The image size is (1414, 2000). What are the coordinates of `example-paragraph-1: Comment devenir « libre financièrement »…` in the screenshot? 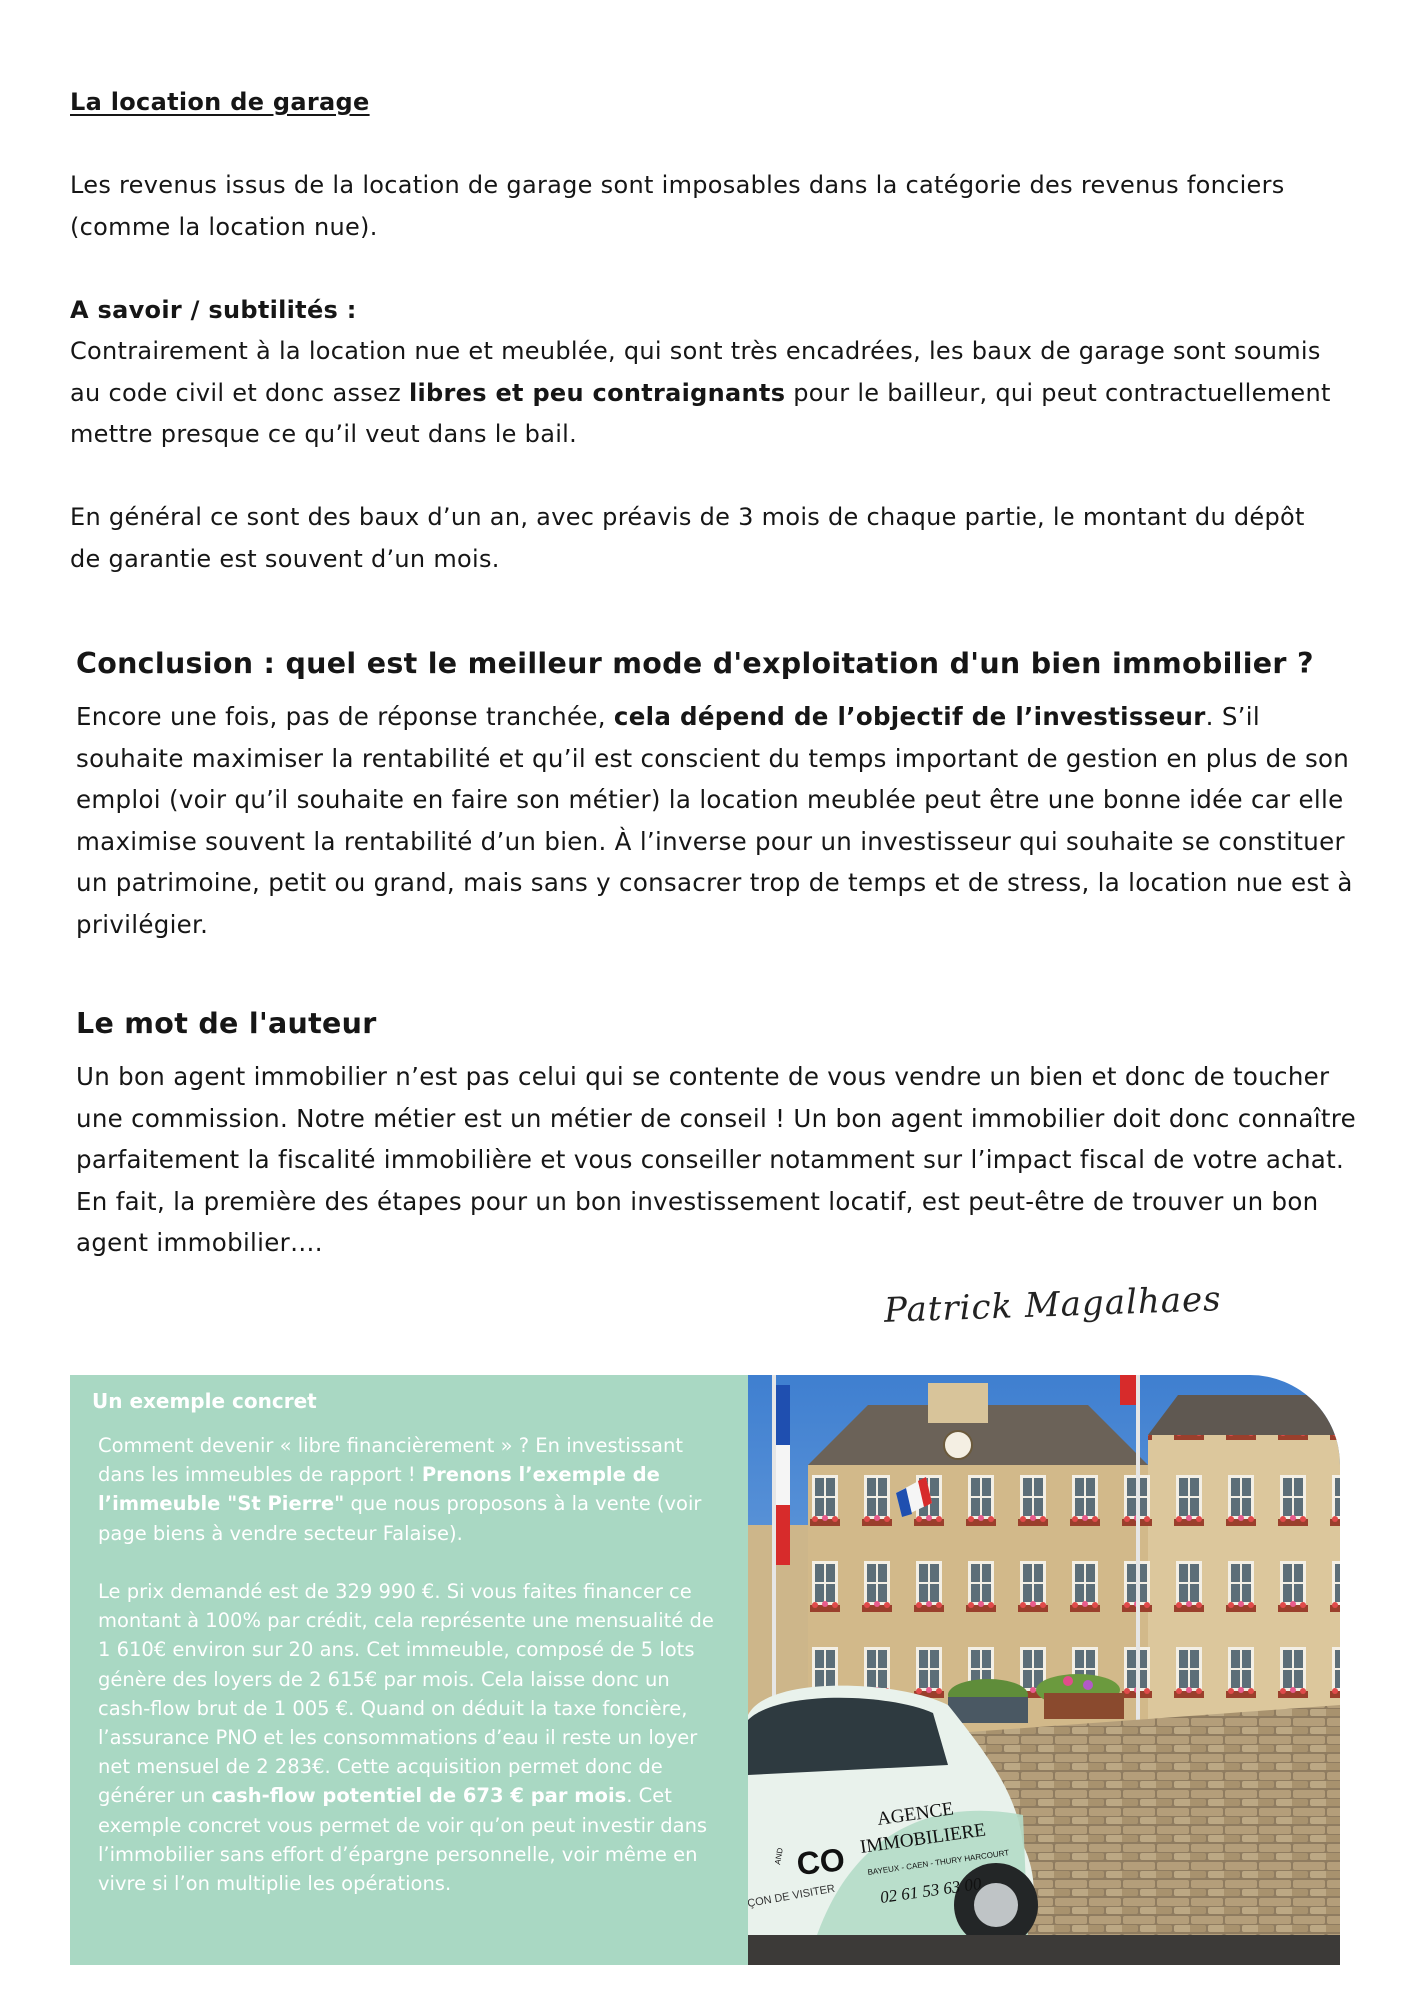 It's located at (400, 1489).